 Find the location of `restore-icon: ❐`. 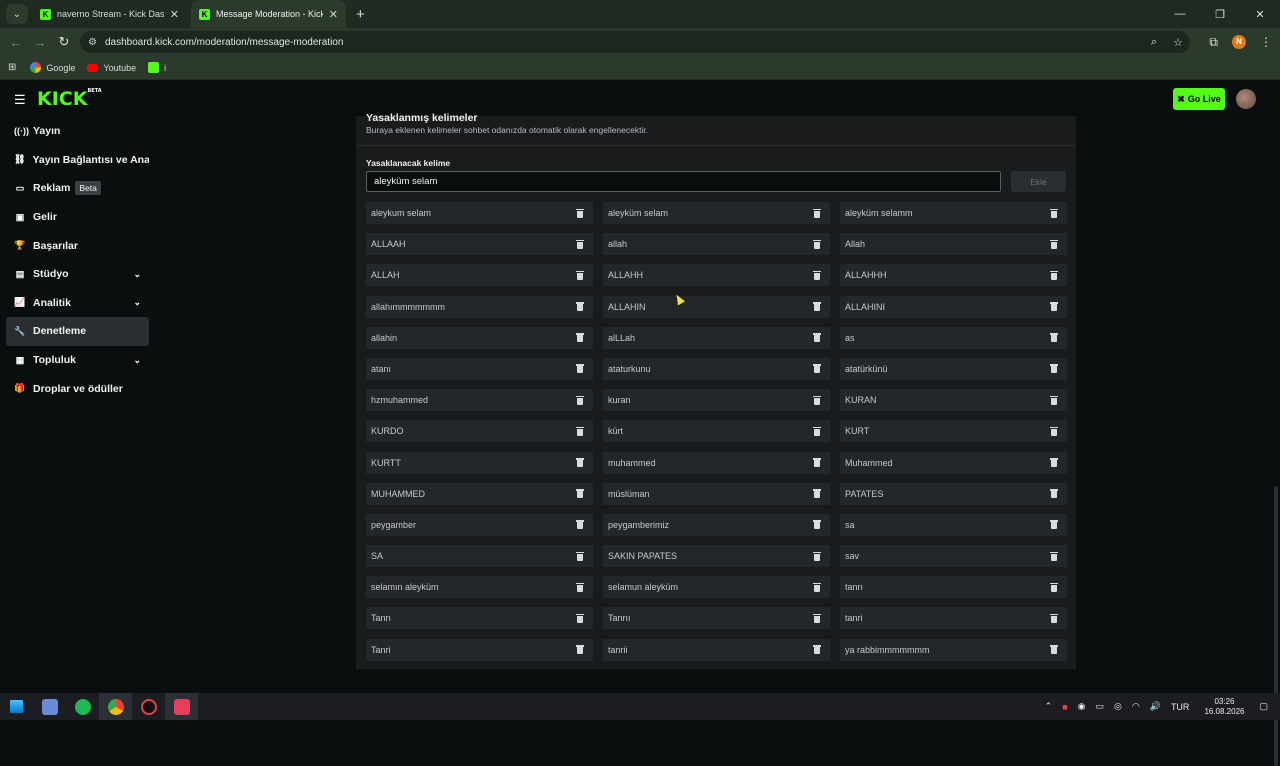

restore-icon: ❐ is located at coordinates (1220, 14).